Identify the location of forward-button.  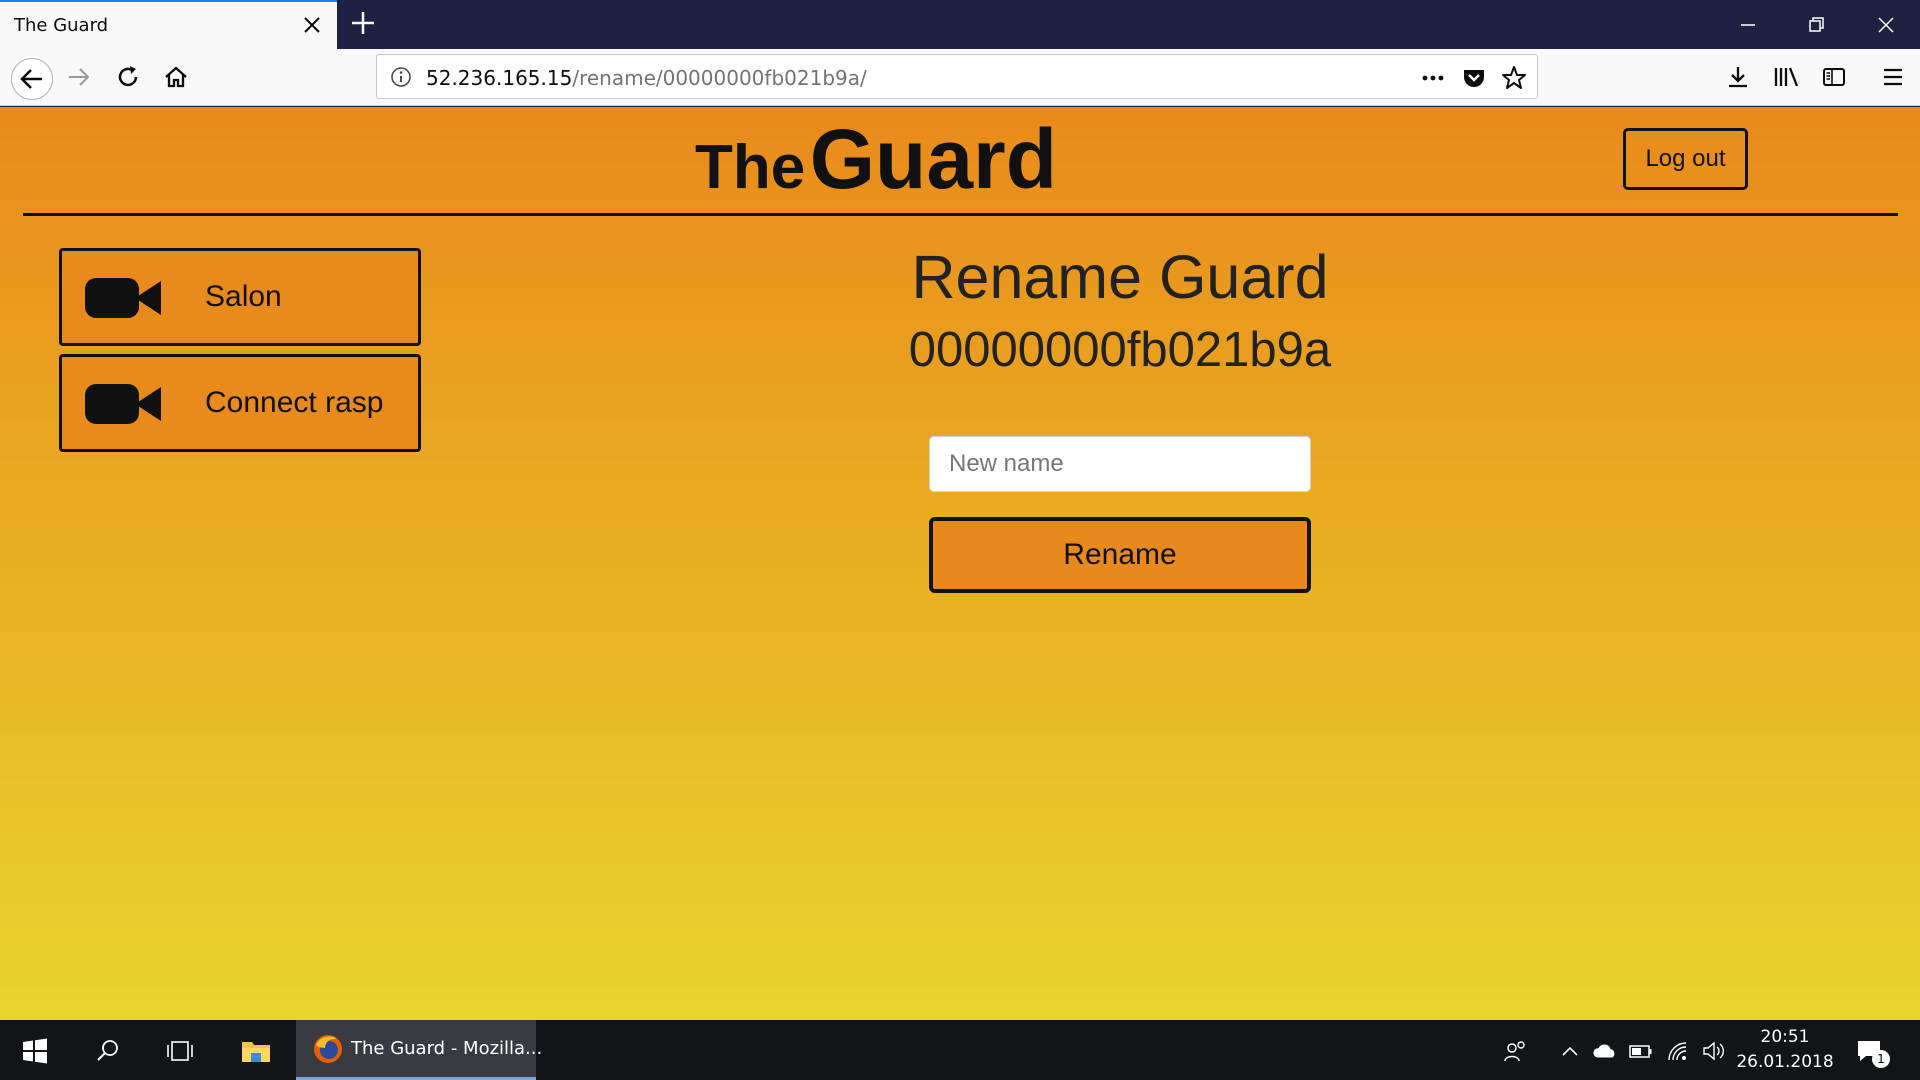
(79, 77).